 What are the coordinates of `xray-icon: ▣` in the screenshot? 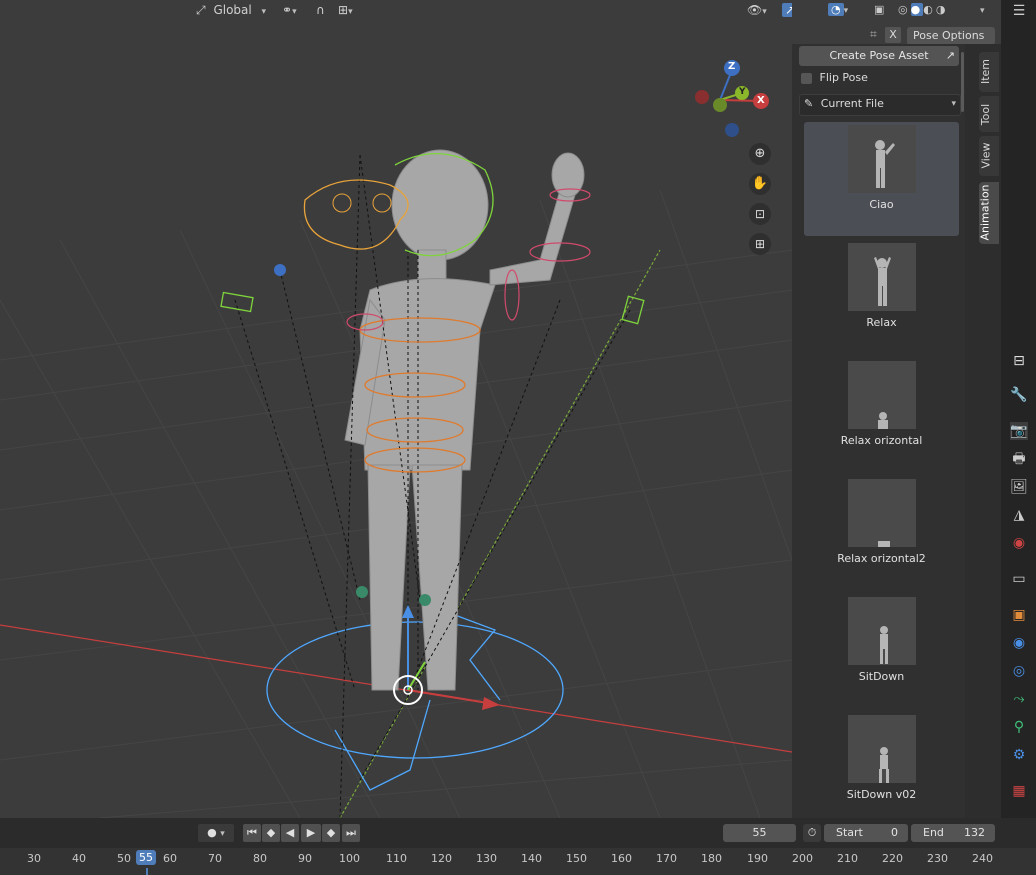 It's located at (882, 10).